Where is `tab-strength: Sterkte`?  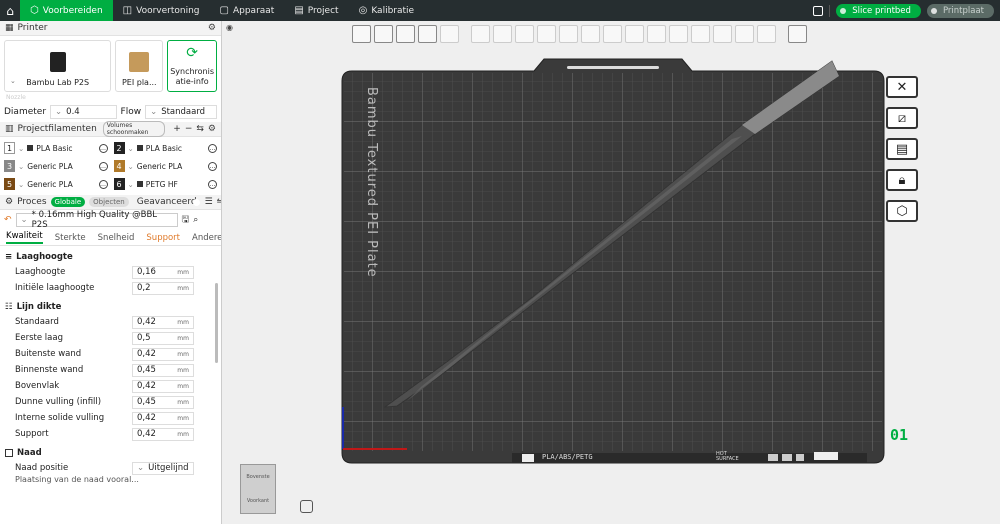
tab-strength: Sterkte is located at coordinates (70, 238).